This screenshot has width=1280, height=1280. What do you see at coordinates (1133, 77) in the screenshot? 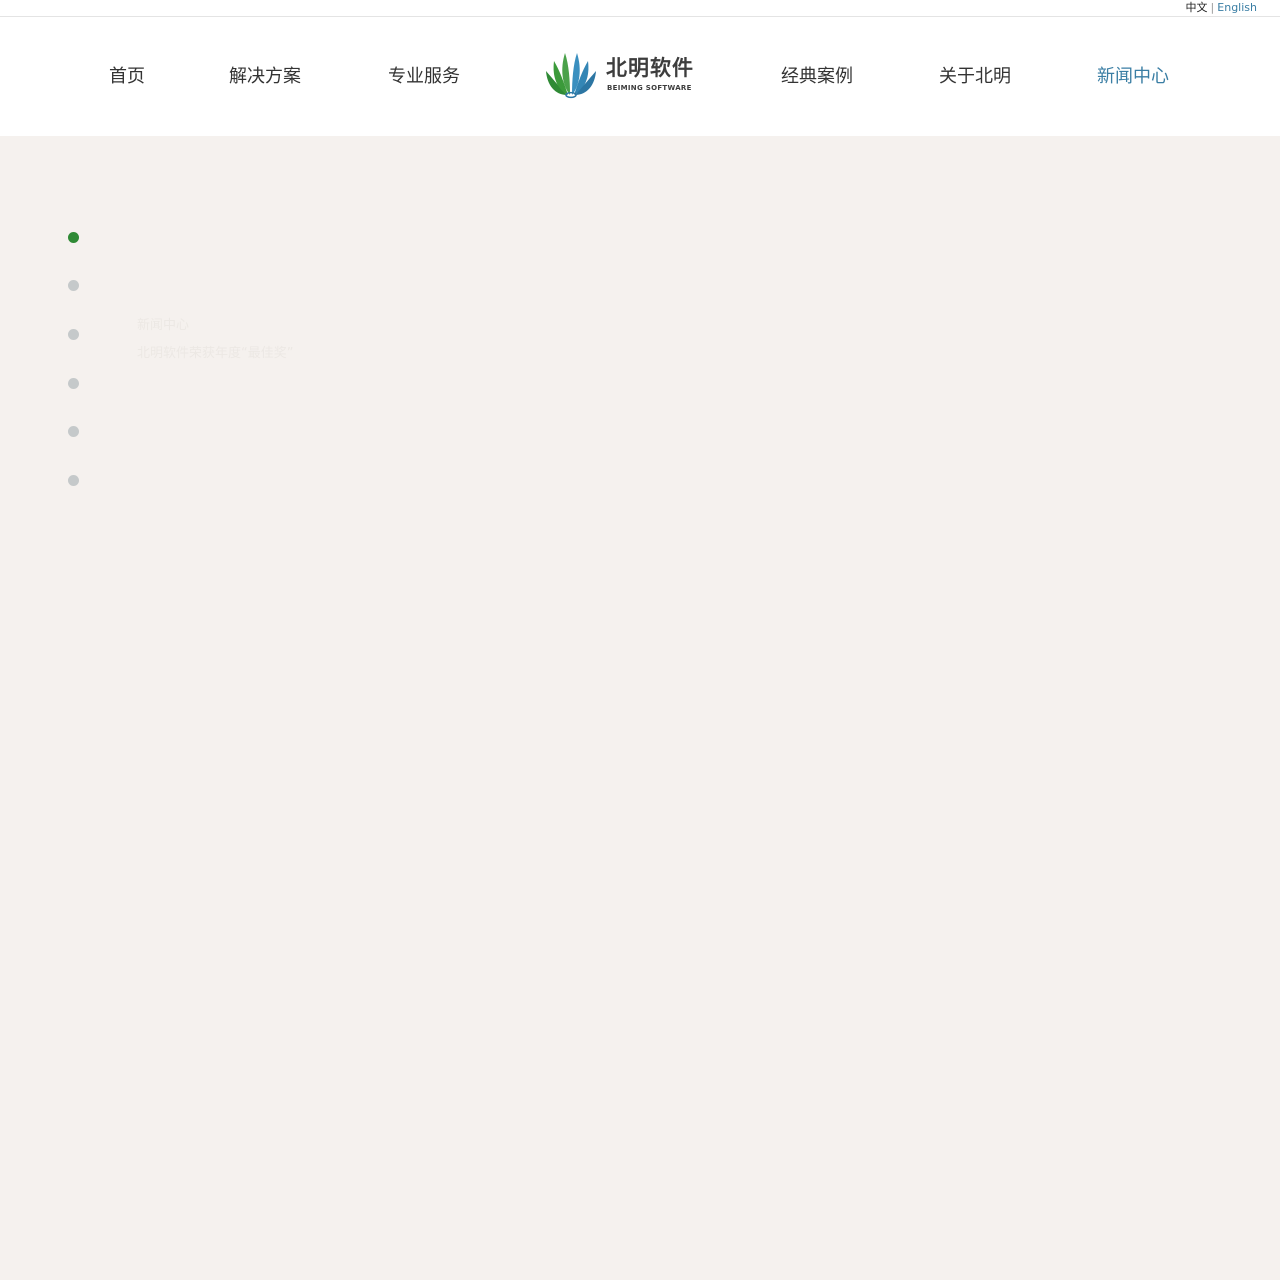
I see `nav-item-news: 新闻中心` at bounding box center [1133, 77].